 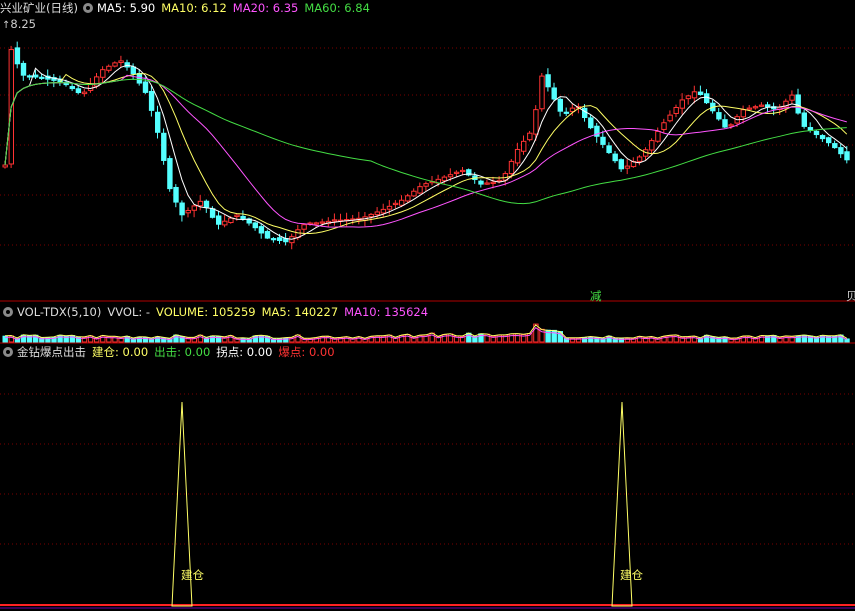 I want to click on volume-label: VOLUME: 105259, so click(x=206, y=312).